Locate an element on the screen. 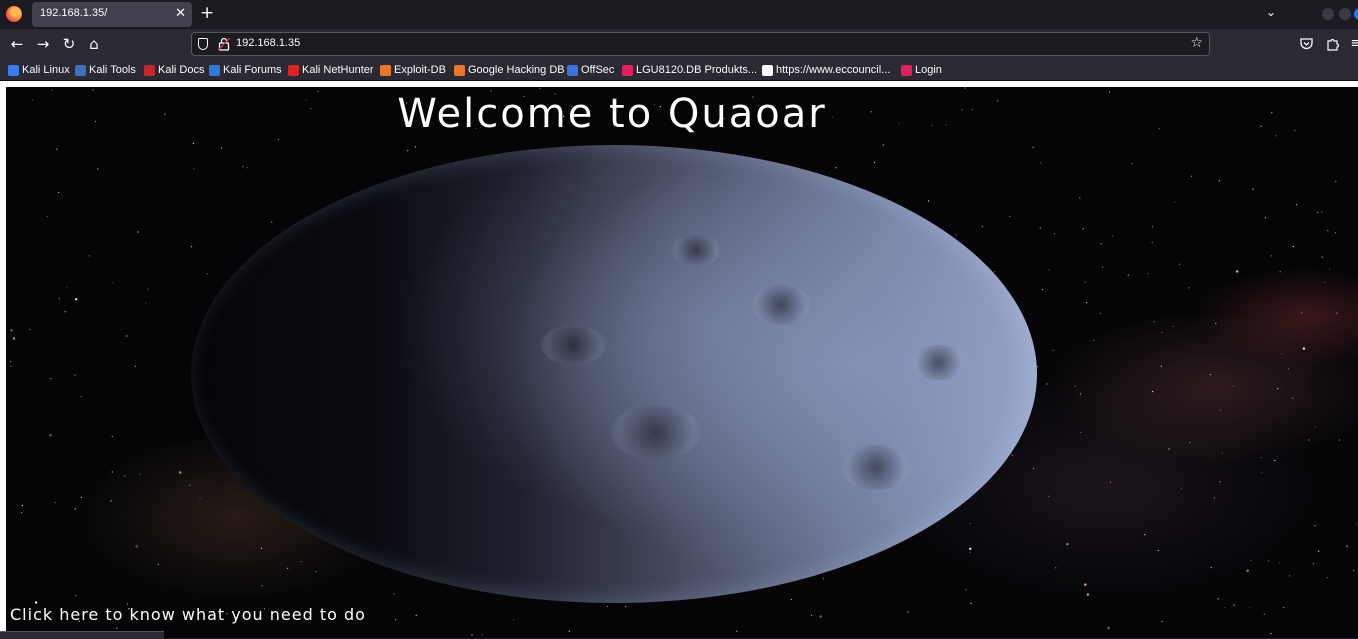  bookmark-label: Kali NetHunter is located at coordinates (338, 70).